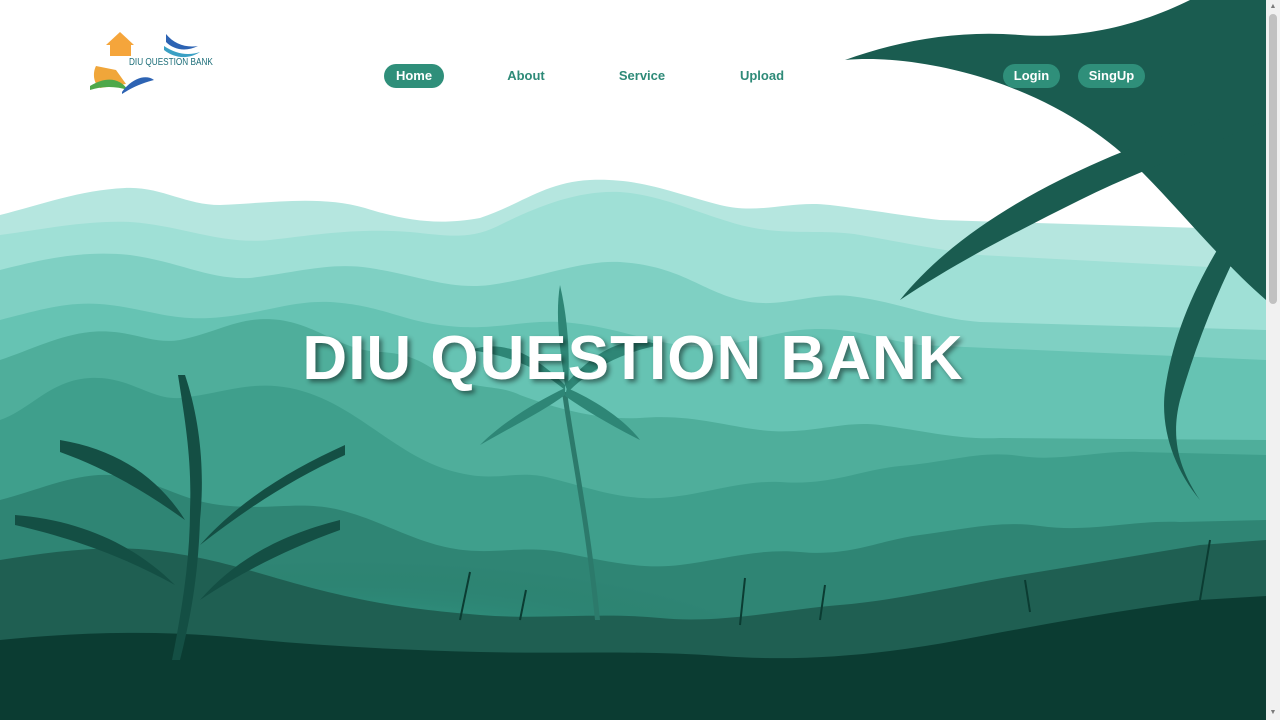 The image size is (1280, 720). Describe the element at coordinates (642, 76) in the screenshot. I see `nav-service: Service` at that location.